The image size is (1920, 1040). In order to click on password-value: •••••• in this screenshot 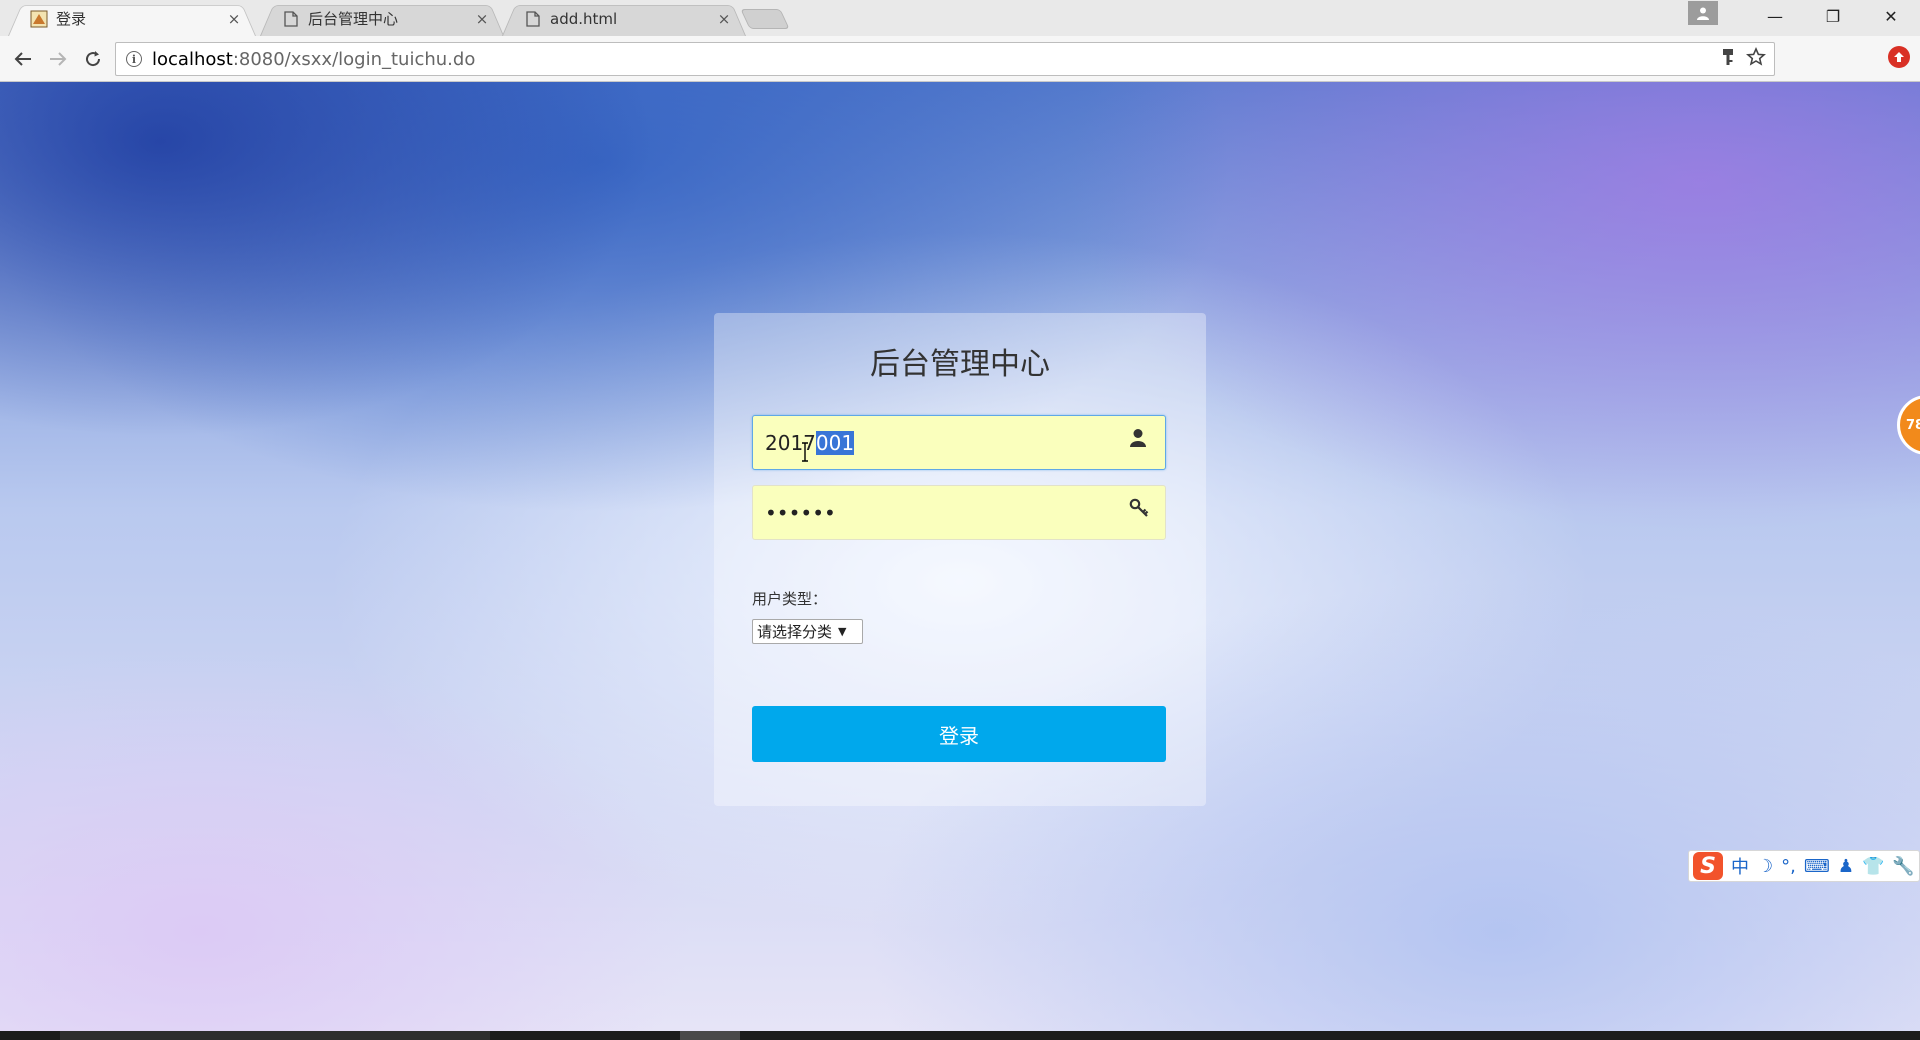, I will do `click(800, 513)`.